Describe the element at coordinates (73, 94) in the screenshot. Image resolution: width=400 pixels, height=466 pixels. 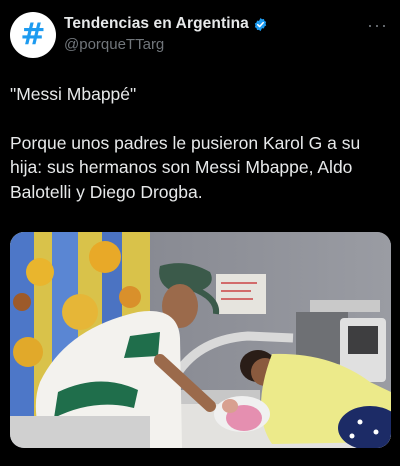
I see `tweet-paragraph-quote: "Messi Mbappé"` at that location.